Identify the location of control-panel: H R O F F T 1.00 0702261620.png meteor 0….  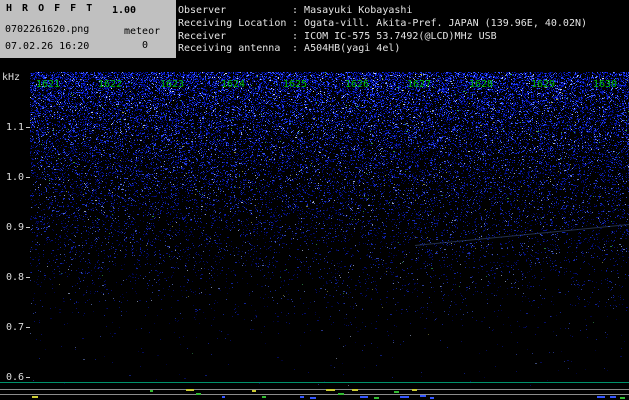
(88, 29).